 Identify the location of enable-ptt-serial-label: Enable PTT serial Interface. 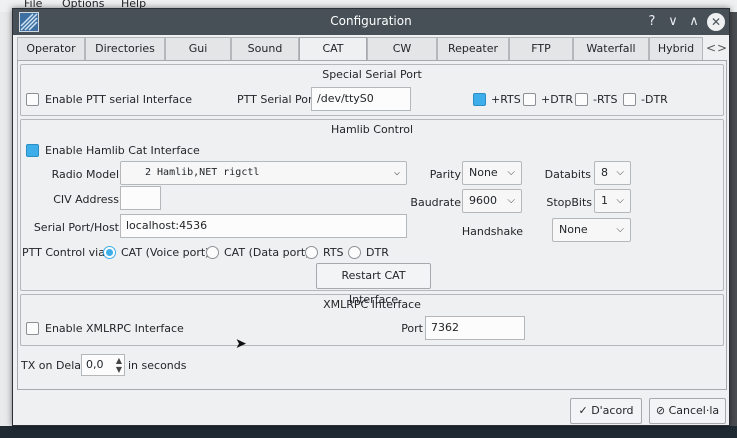
(118, 99).